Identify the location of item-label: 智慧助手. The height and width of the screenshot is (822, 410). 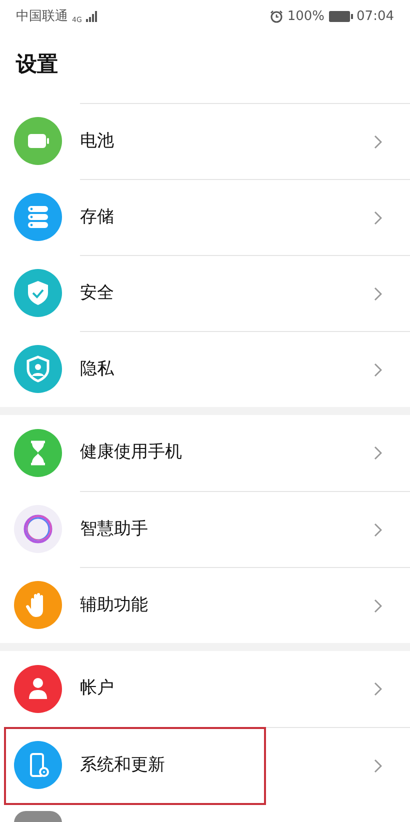
(114, 529).